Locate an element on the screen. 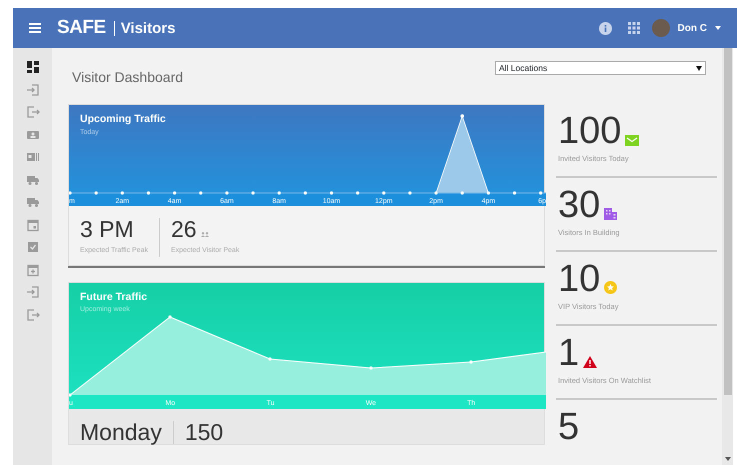  dropdown-arrow-icon is located at coordinates (699, 68).